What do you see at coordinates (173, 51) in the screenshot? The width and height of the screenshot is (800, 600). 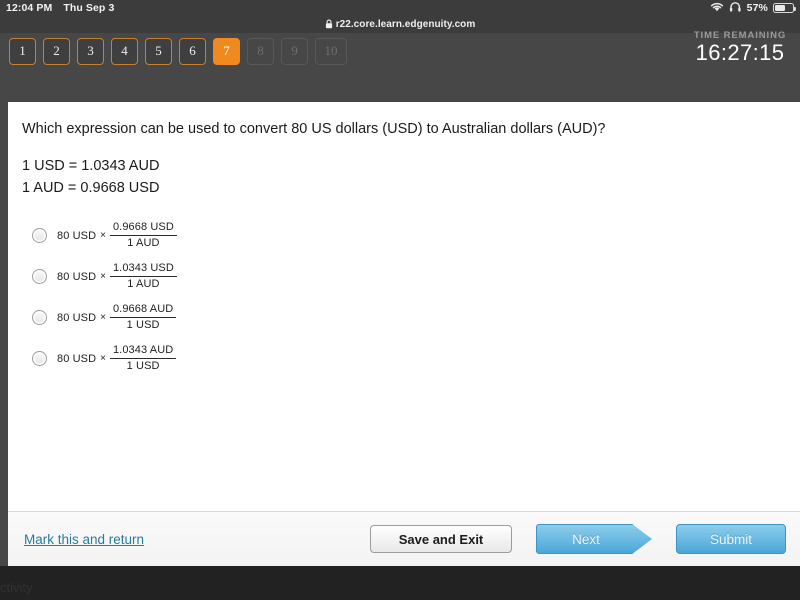 I see `question-navigation: 1 2 3 4 5 6 7 8 9 10` at bounding box center [173, 51].